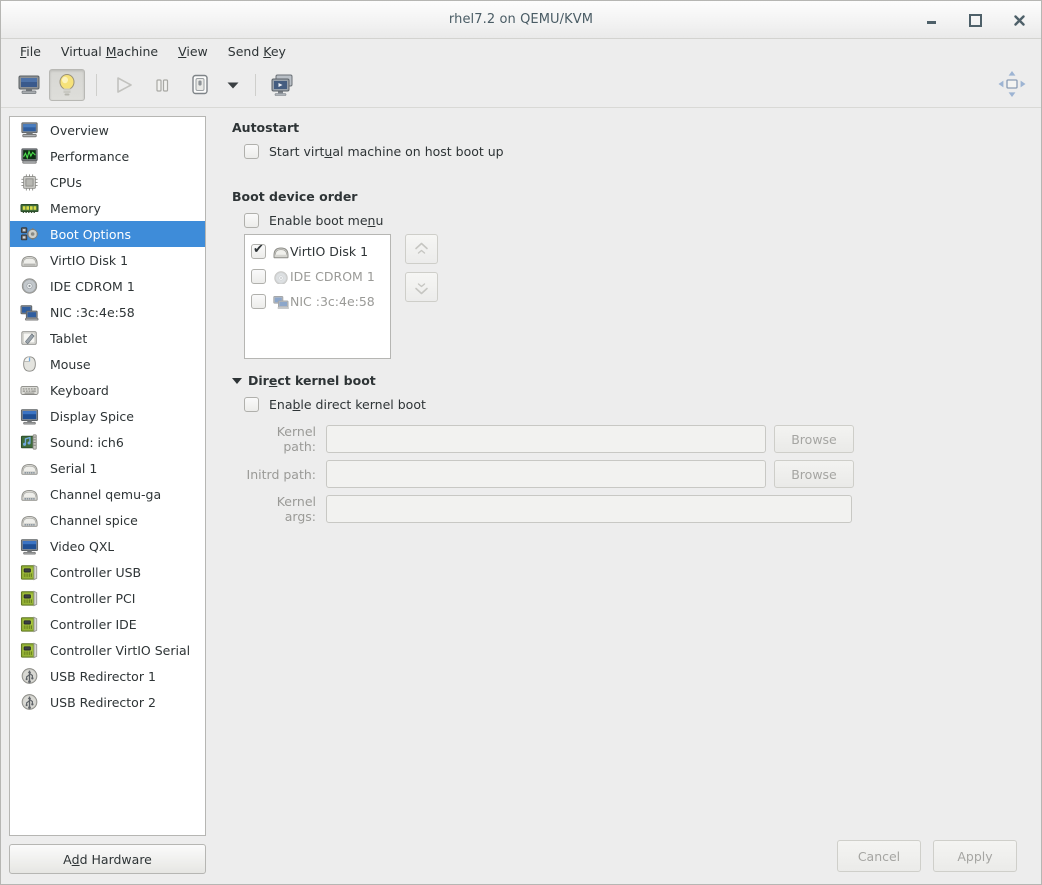  I want to click on move-device-up-button, so click(421, 249).